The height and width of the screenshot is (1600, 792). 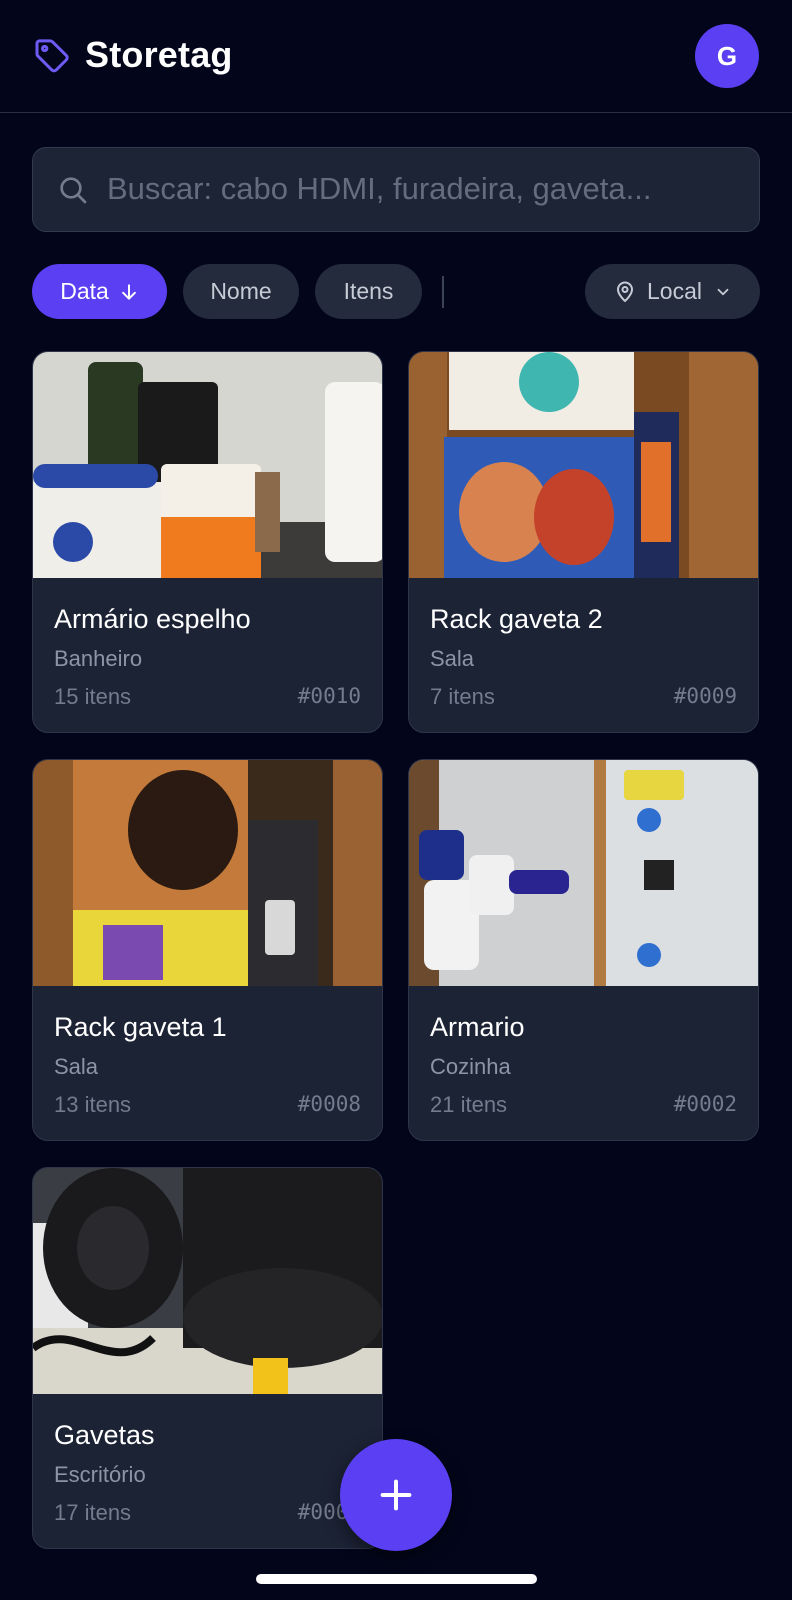 What do you see at coordinates (73, 190) in the screenshot?
I see `search-icon` at bounding box center [73, 190].